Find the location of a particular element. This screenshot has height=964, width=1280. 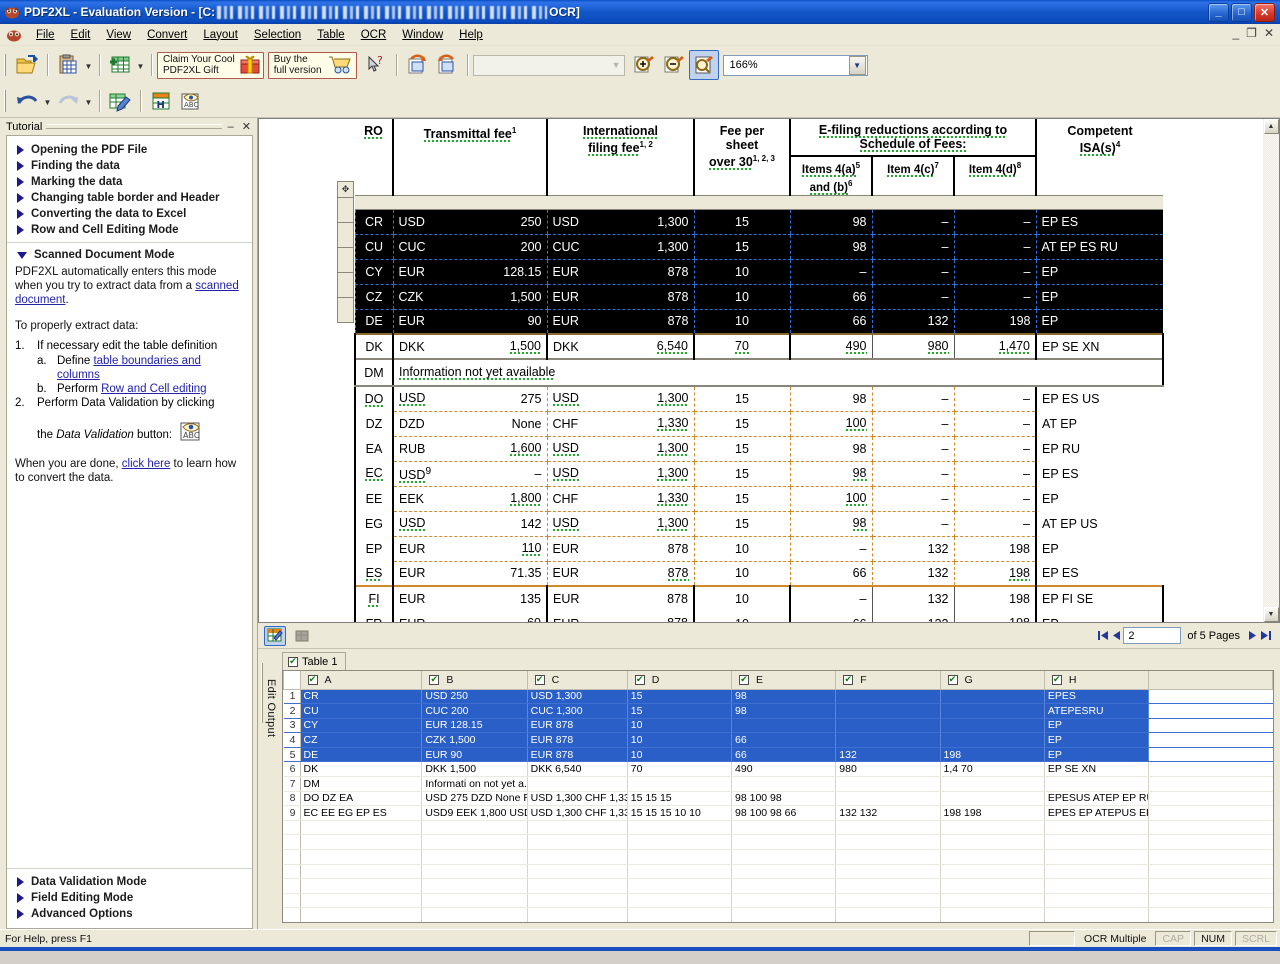

menu-table: Table is located at coordinates (331, 35).